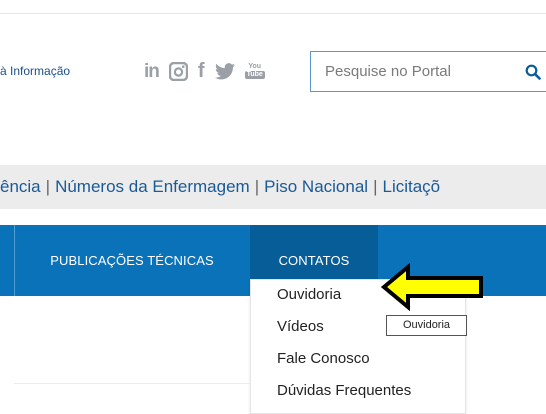 The height and width of the screenshot is (414, 546). I want to click on search-icon, so click(533, 72).